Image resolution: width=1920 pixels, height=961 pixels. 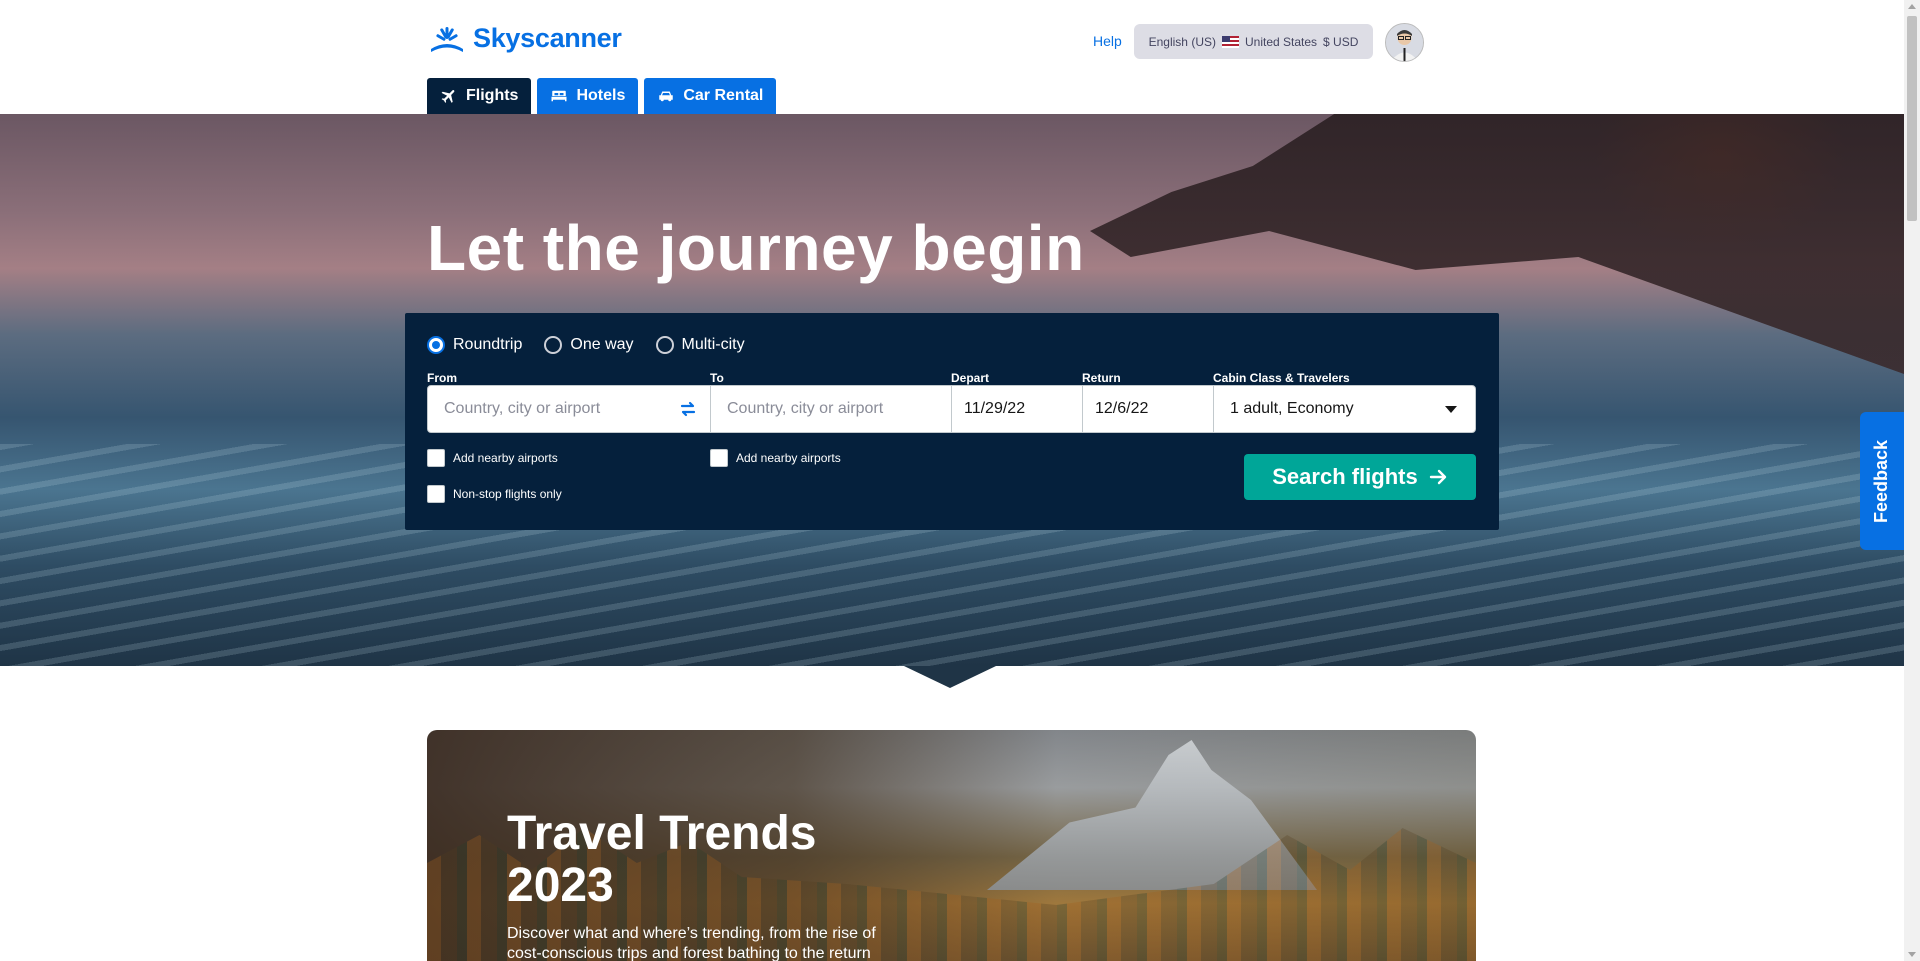 I want to click on depart-date-field: 11/29/22, so click(x=1017, y=409).